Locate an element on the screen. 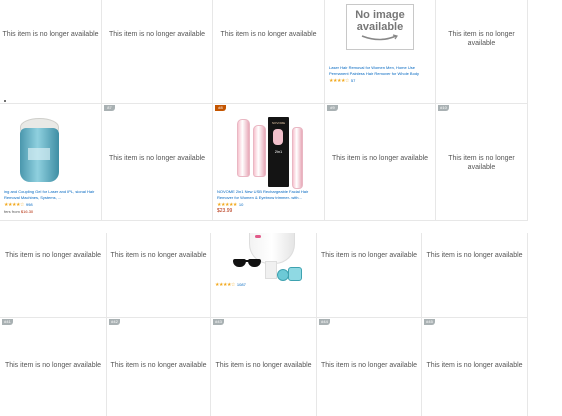 This screenshot has width=562, height=416. goggles-icon is located at coordinates (248, 264).